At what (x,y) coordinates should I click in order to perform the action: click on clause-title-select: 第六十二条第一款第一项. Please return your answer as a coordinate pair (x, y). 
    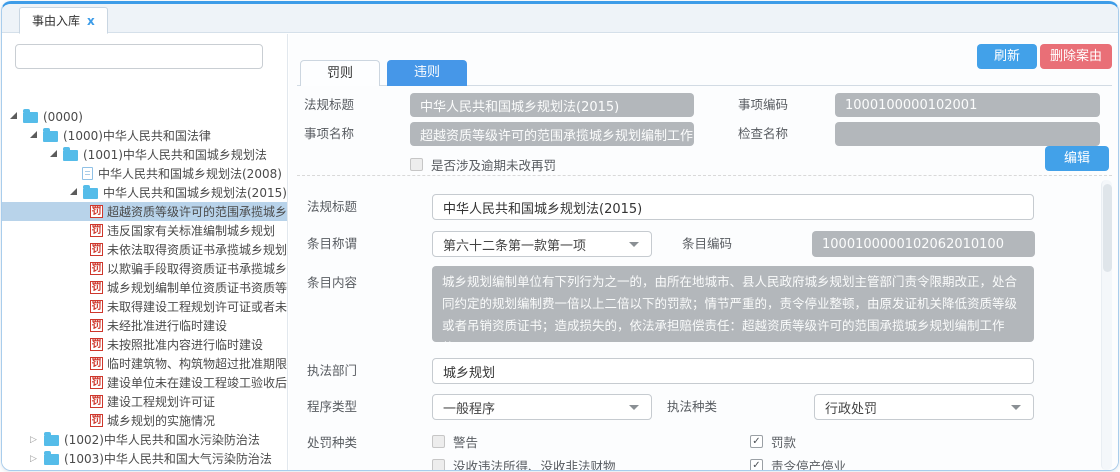
    Looking at the image, I should click on (542, 244).